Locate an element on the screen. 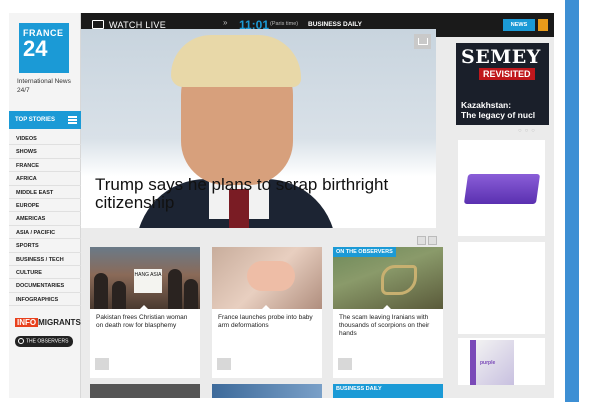  paris-time-label: (Paris time) is located at coordinates (284, 24).